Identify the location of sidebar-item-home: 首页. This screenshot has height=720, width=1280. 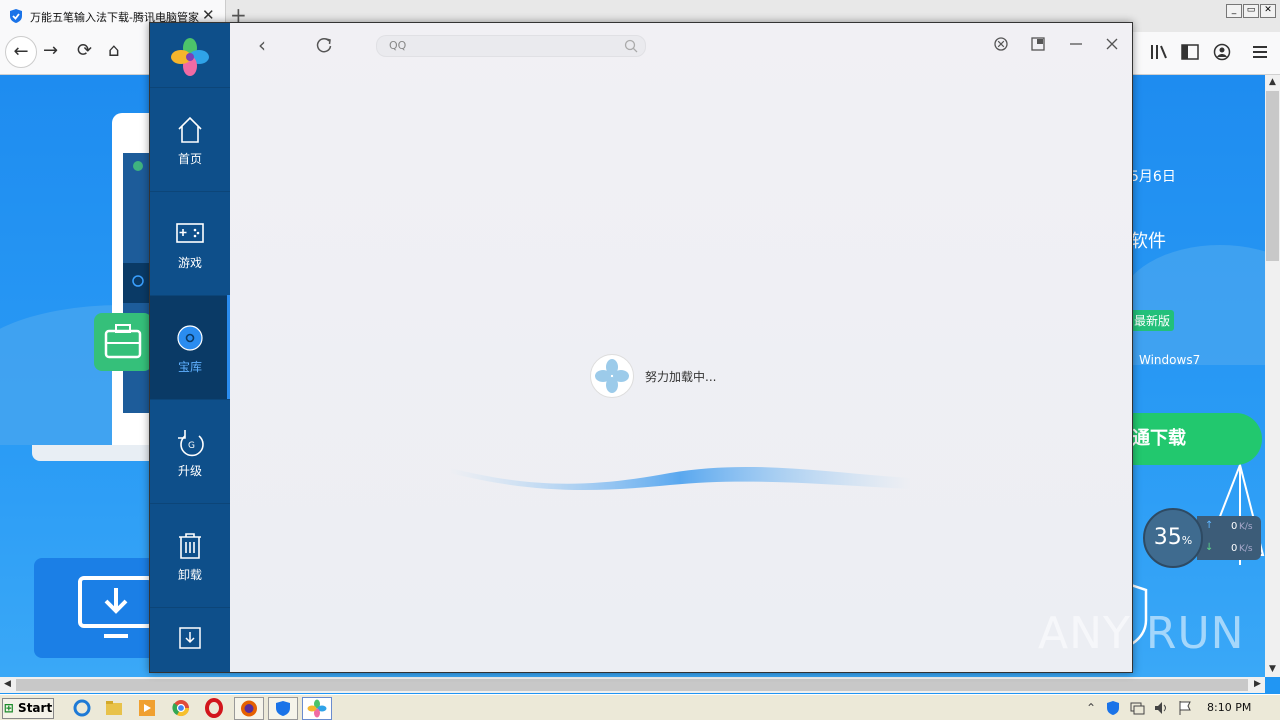
(190, 139).